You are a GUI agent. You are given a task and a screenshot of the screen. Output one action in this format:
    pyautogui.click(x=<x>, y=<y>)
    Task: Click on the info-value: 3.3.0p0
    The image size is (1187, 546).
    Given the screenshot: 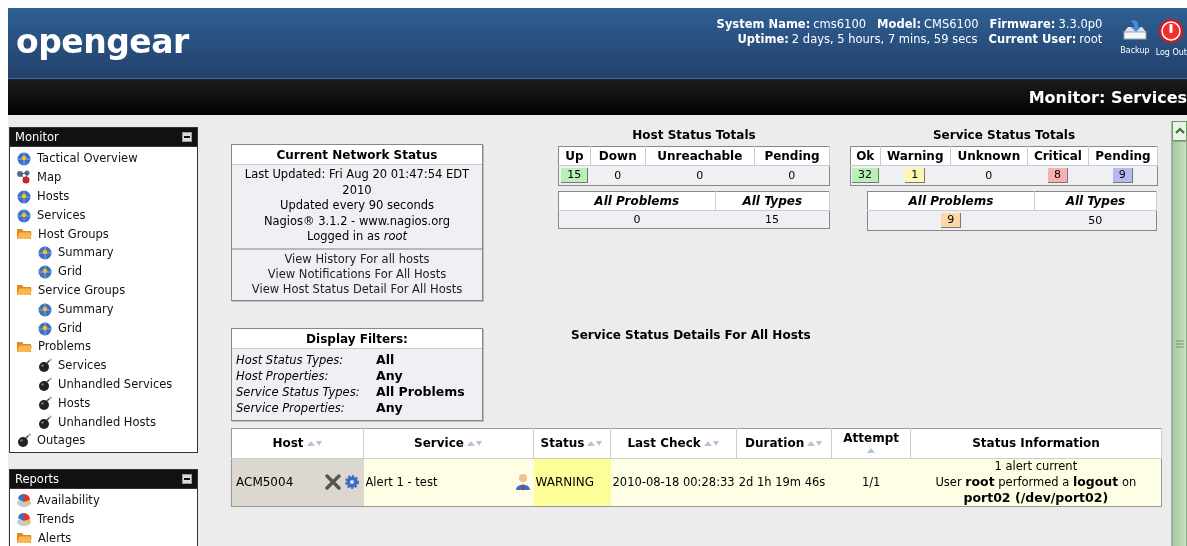 What is the action you would take?
    pyautogui.click(x=1080, y=24)
    